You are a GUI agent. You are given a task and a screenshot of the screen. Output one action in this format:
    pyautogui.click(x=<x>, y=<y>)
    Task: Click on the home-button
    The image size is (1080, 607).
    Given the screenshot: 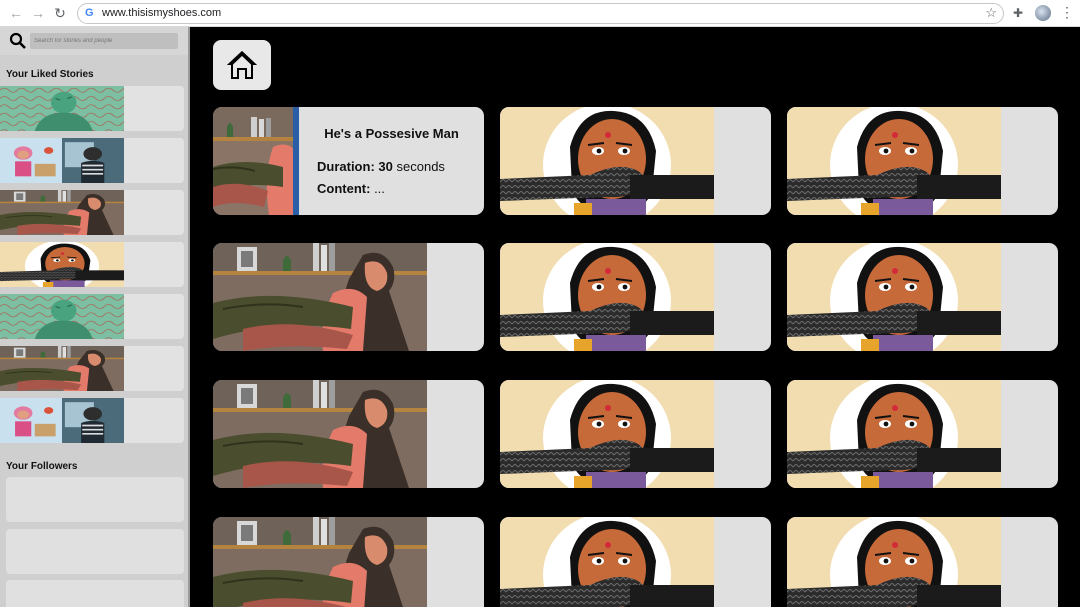 What is the action you would take?
    pyautogui.click(x=242, y=65)
    